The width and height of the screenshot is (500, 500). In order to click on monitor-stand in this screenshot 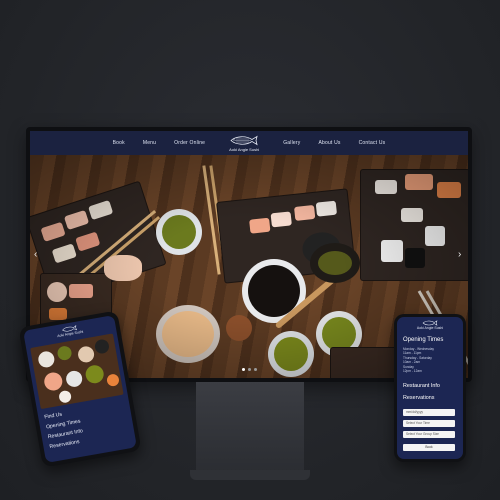, I will do `click(250, 430)`.